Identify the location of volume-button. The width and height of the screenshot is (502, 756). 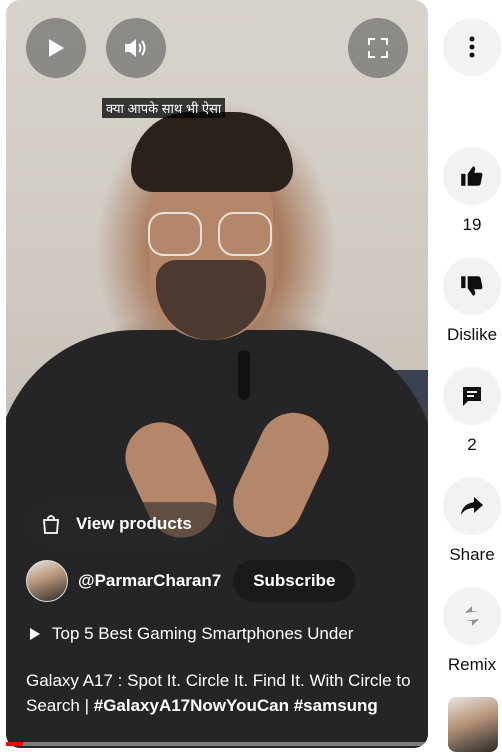
(136, 48).